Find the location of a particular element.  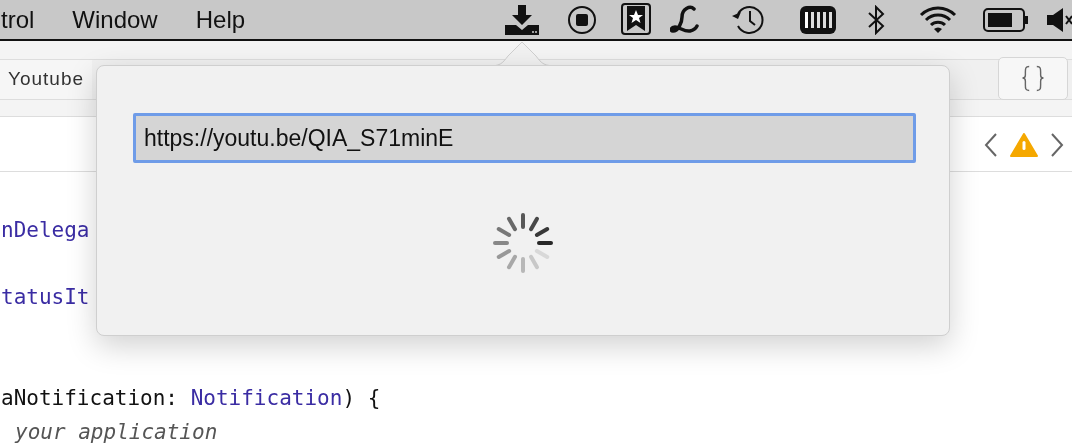

code-text: Notification is located at coordinates (266, 398).